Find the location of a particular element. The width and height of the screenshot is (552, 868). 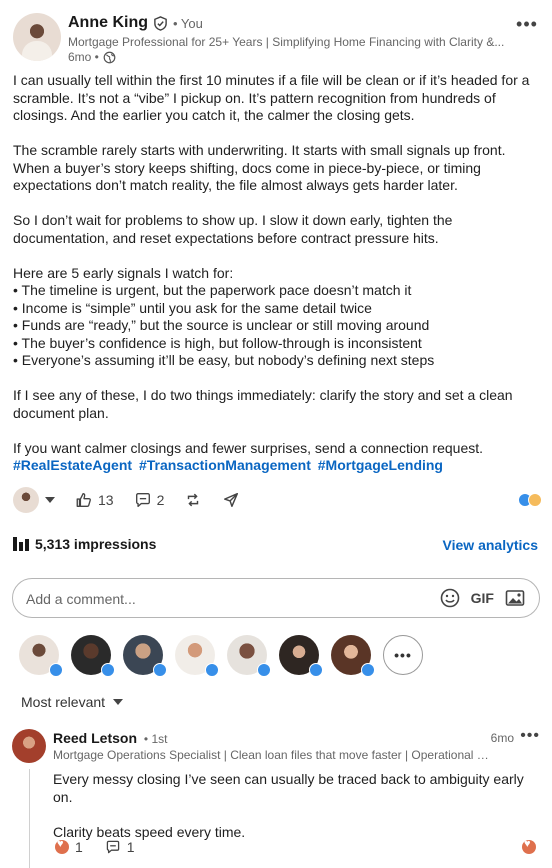

author-line: Anne King • You is located at coordinates (135, 23).